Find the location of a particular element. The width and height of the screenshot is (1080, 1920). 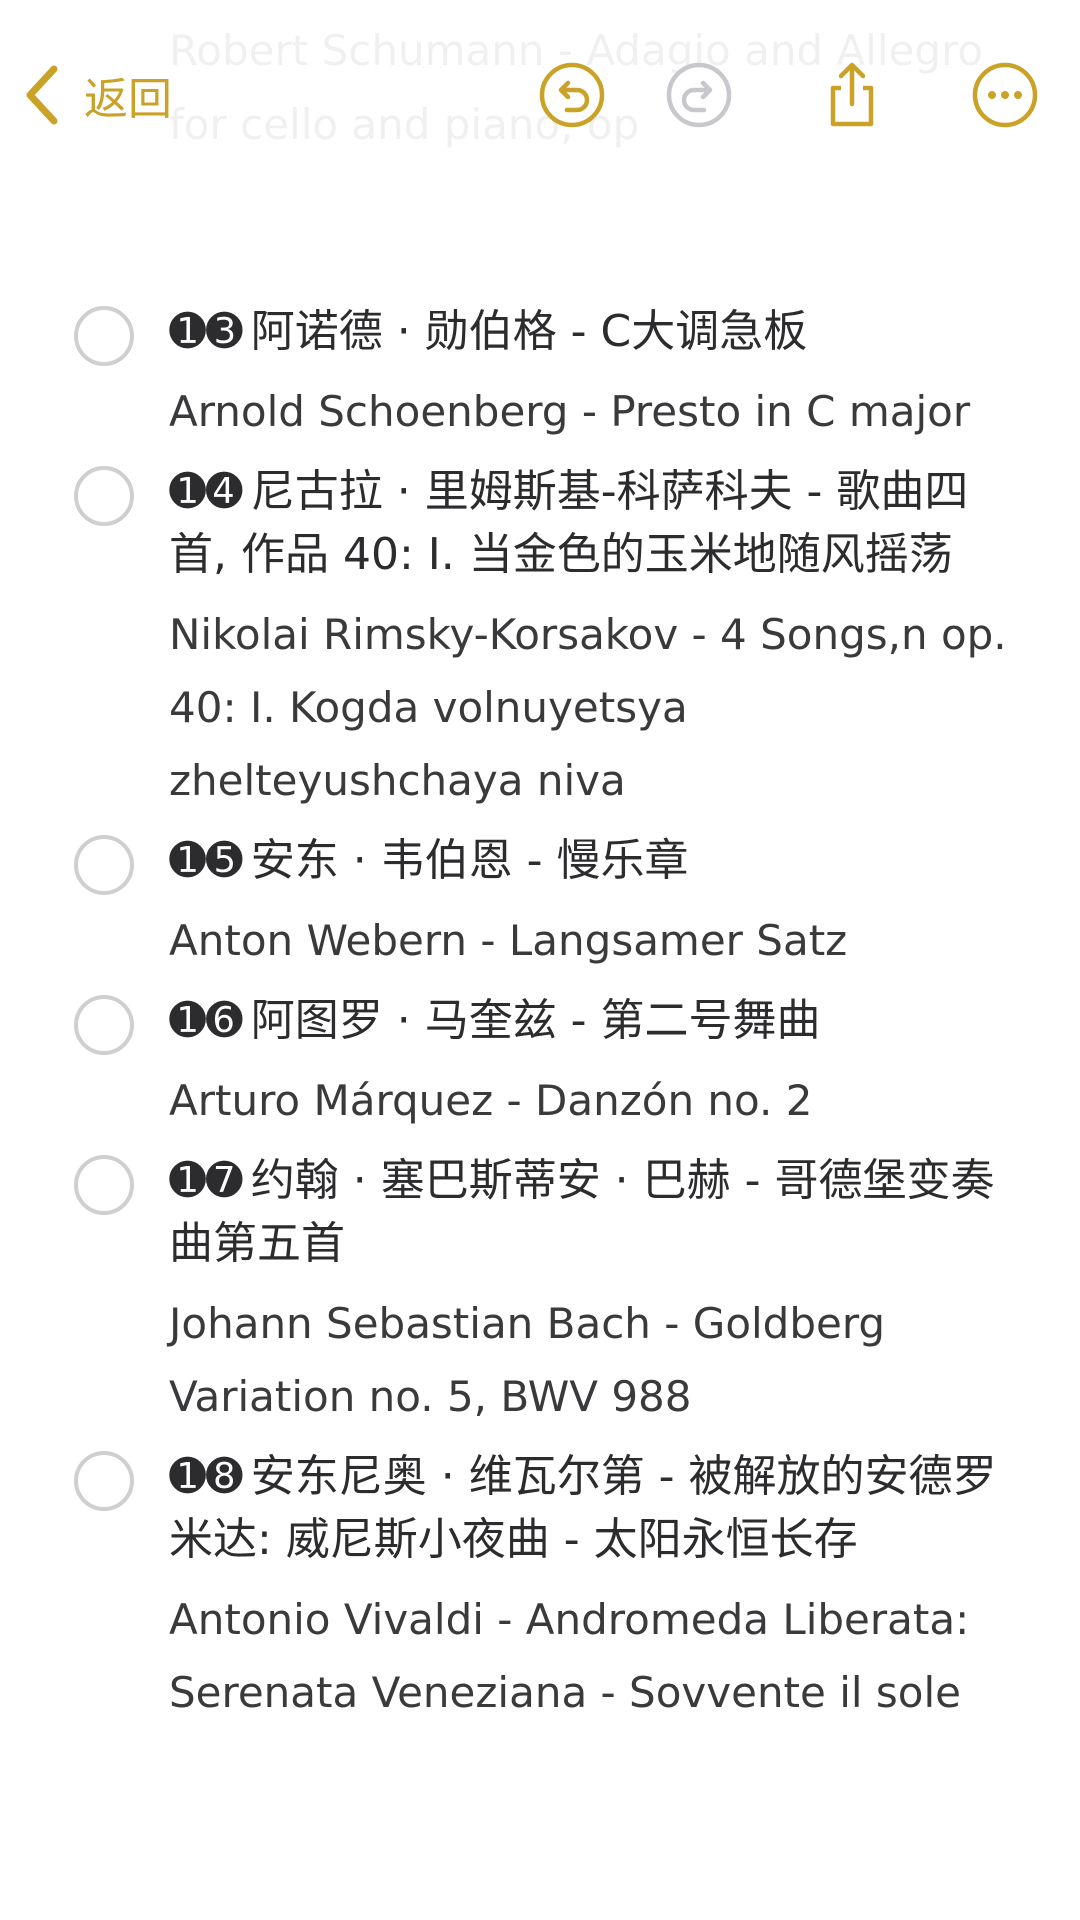

item-number: ➊➏ is located at coordinates (206, 1020).